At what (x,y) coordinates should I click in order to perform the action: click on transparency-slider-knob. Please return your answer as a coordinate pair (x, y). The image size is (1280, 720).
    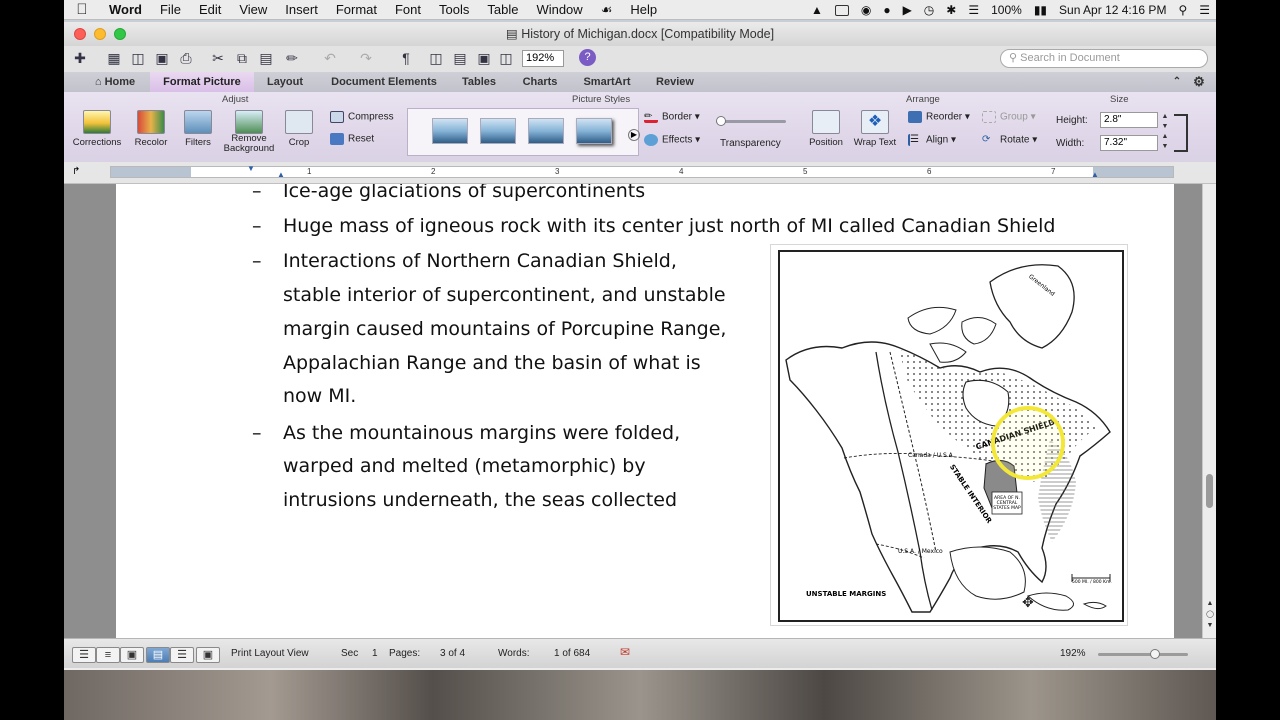
    Looking at the image, I should click on (721, 121).